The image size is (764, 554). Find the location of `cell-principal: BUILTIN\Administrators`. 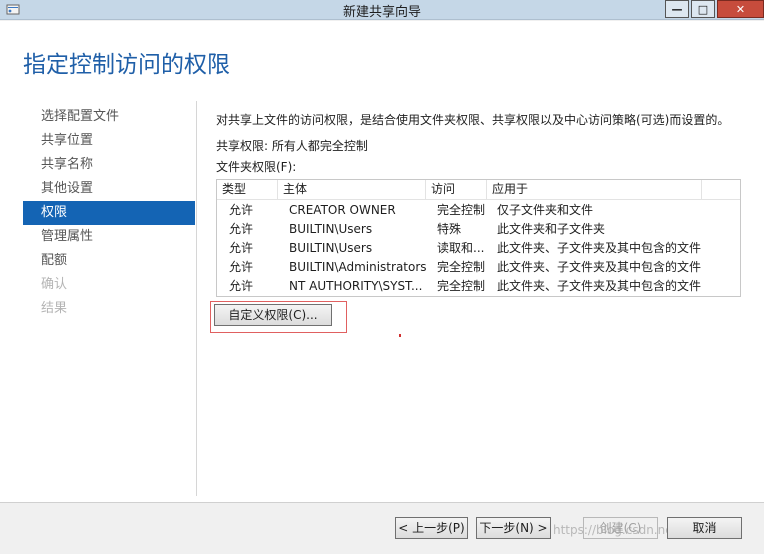

cell-principal: BUILTIN\Administrators is located at coordinates (358, 267).